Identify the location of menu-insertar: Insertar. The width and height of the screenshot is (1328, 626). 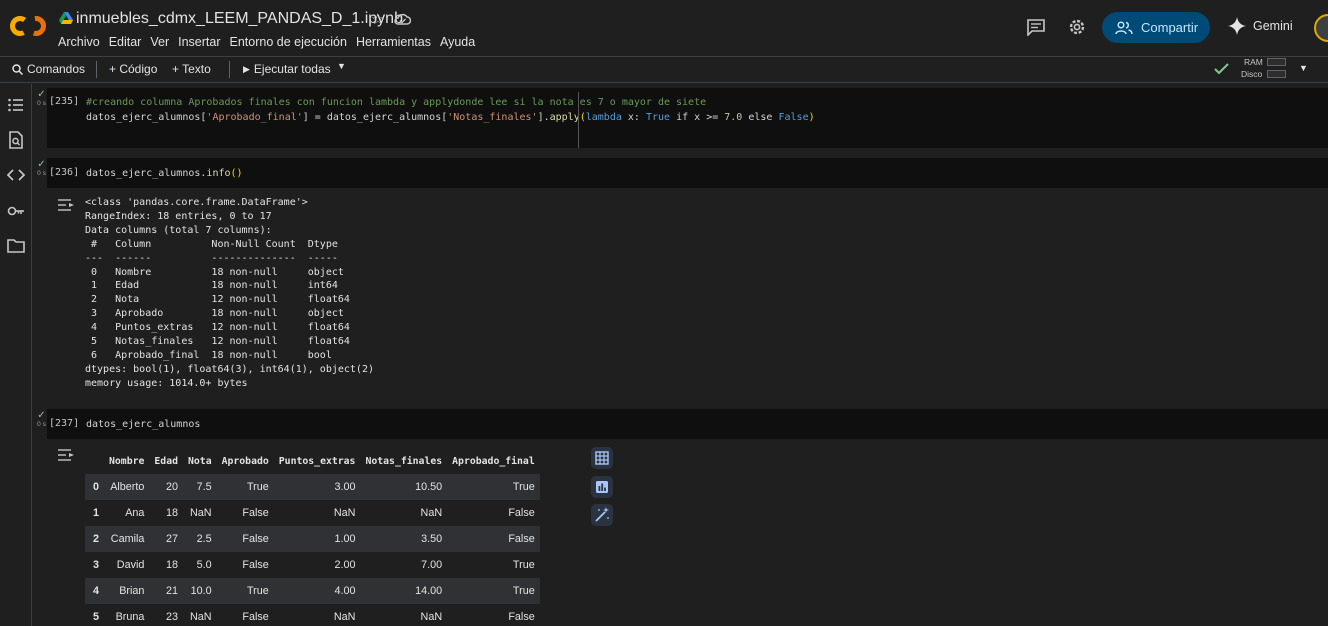
(199, 42).